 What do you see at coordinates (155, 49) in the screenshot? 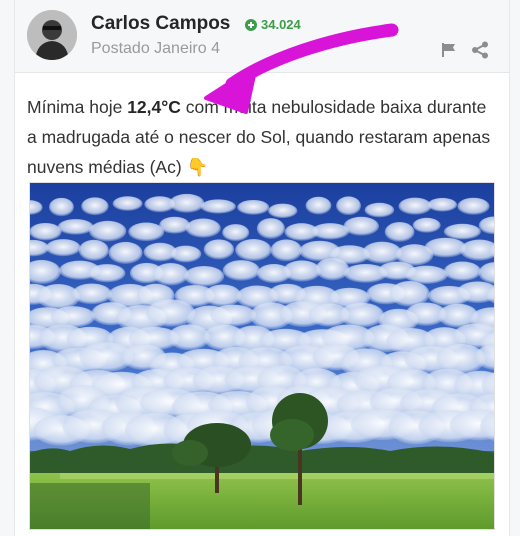
I see `post-date: Postado Janeiro 4` at bounding box center [155, 49].